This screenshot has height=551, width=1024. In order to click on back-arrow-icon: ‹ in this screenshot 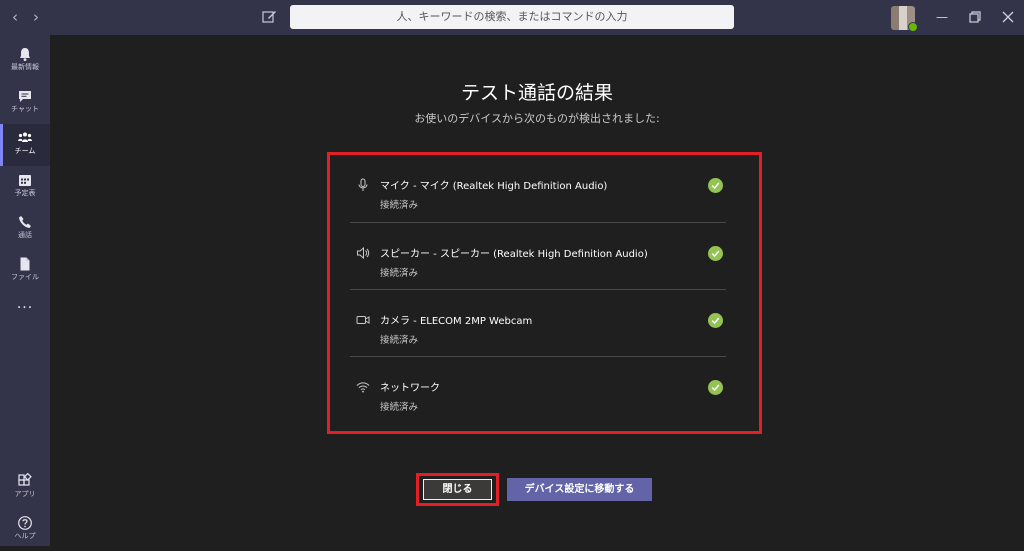, I will do `click(15, 17)`.